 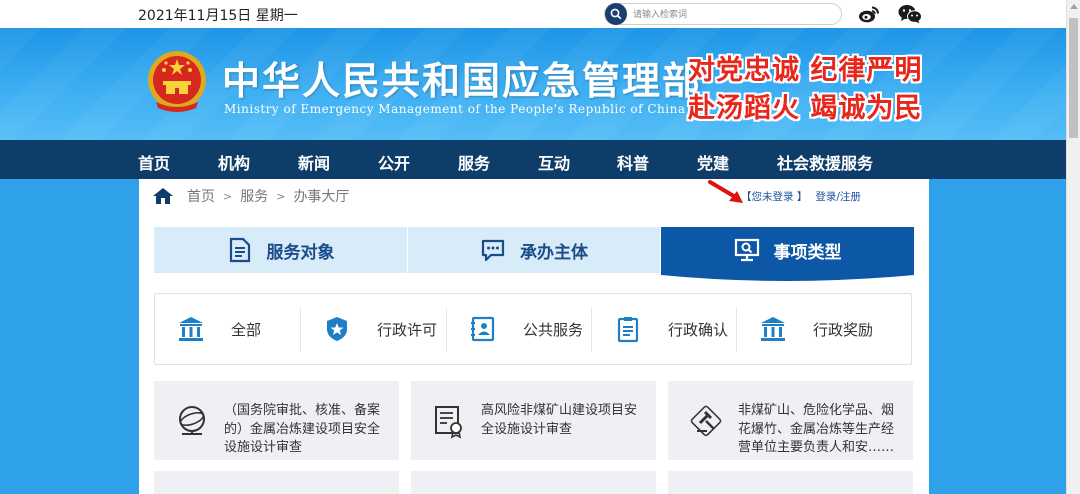 What do you see at coordinates (807, 252) in the screenshot?
I see `tab-label: 事项类型` at bounding box center [807, 252].